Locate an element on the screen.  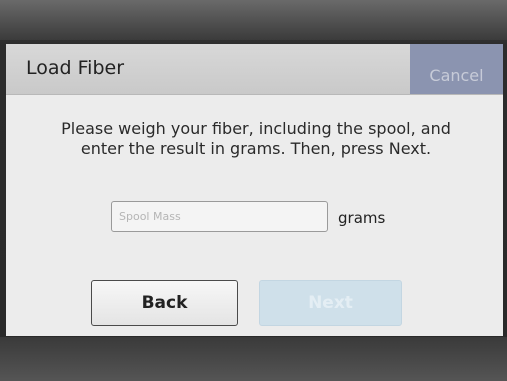
unit-label: grams is located at coordinates (362, 218).